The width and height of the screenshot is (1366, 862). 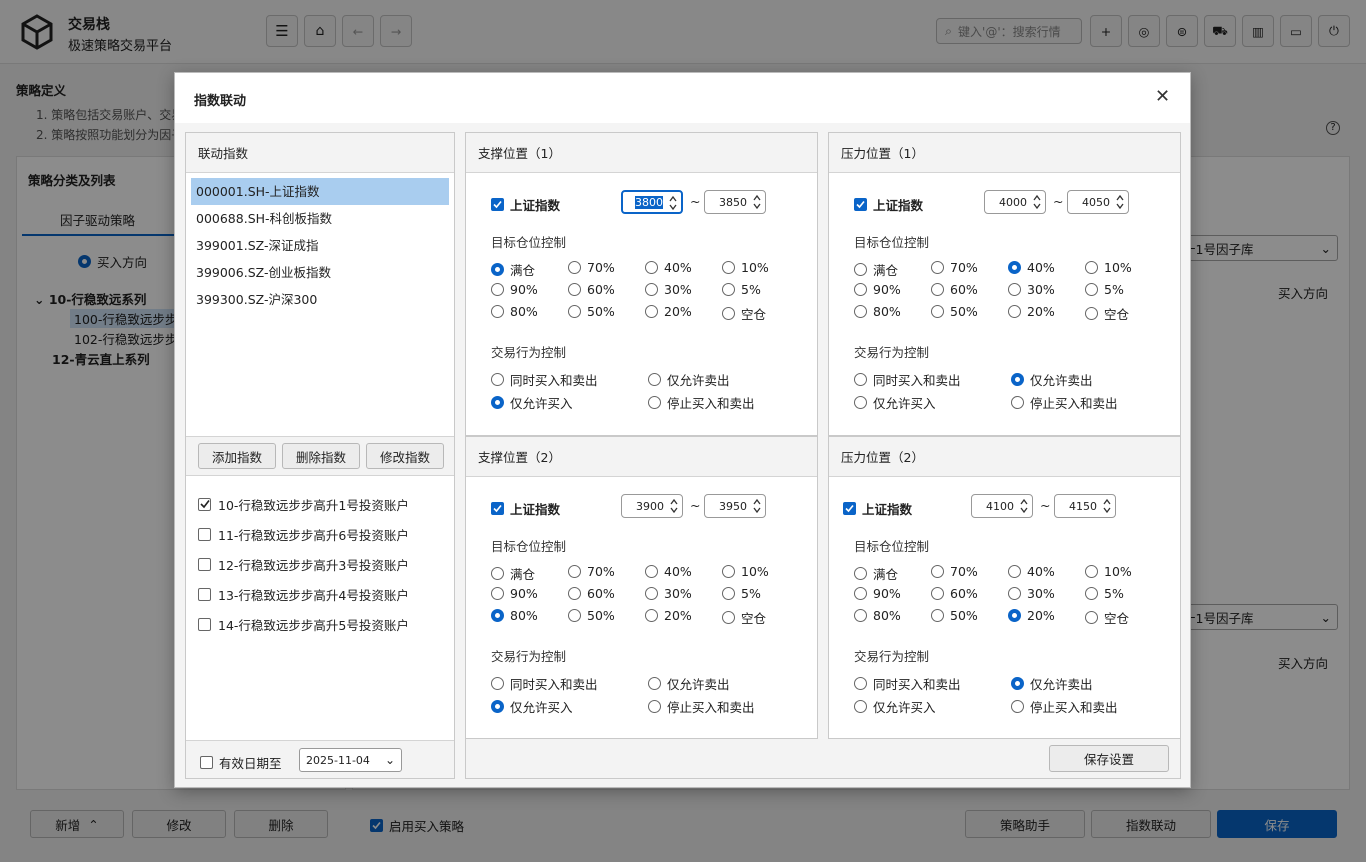 What do you see at coordinates (323, 534) in the screenshot?
I see `account-checkbox: 11-行稳致远步步高升6号投资账户` at bounding box center [323, 534].